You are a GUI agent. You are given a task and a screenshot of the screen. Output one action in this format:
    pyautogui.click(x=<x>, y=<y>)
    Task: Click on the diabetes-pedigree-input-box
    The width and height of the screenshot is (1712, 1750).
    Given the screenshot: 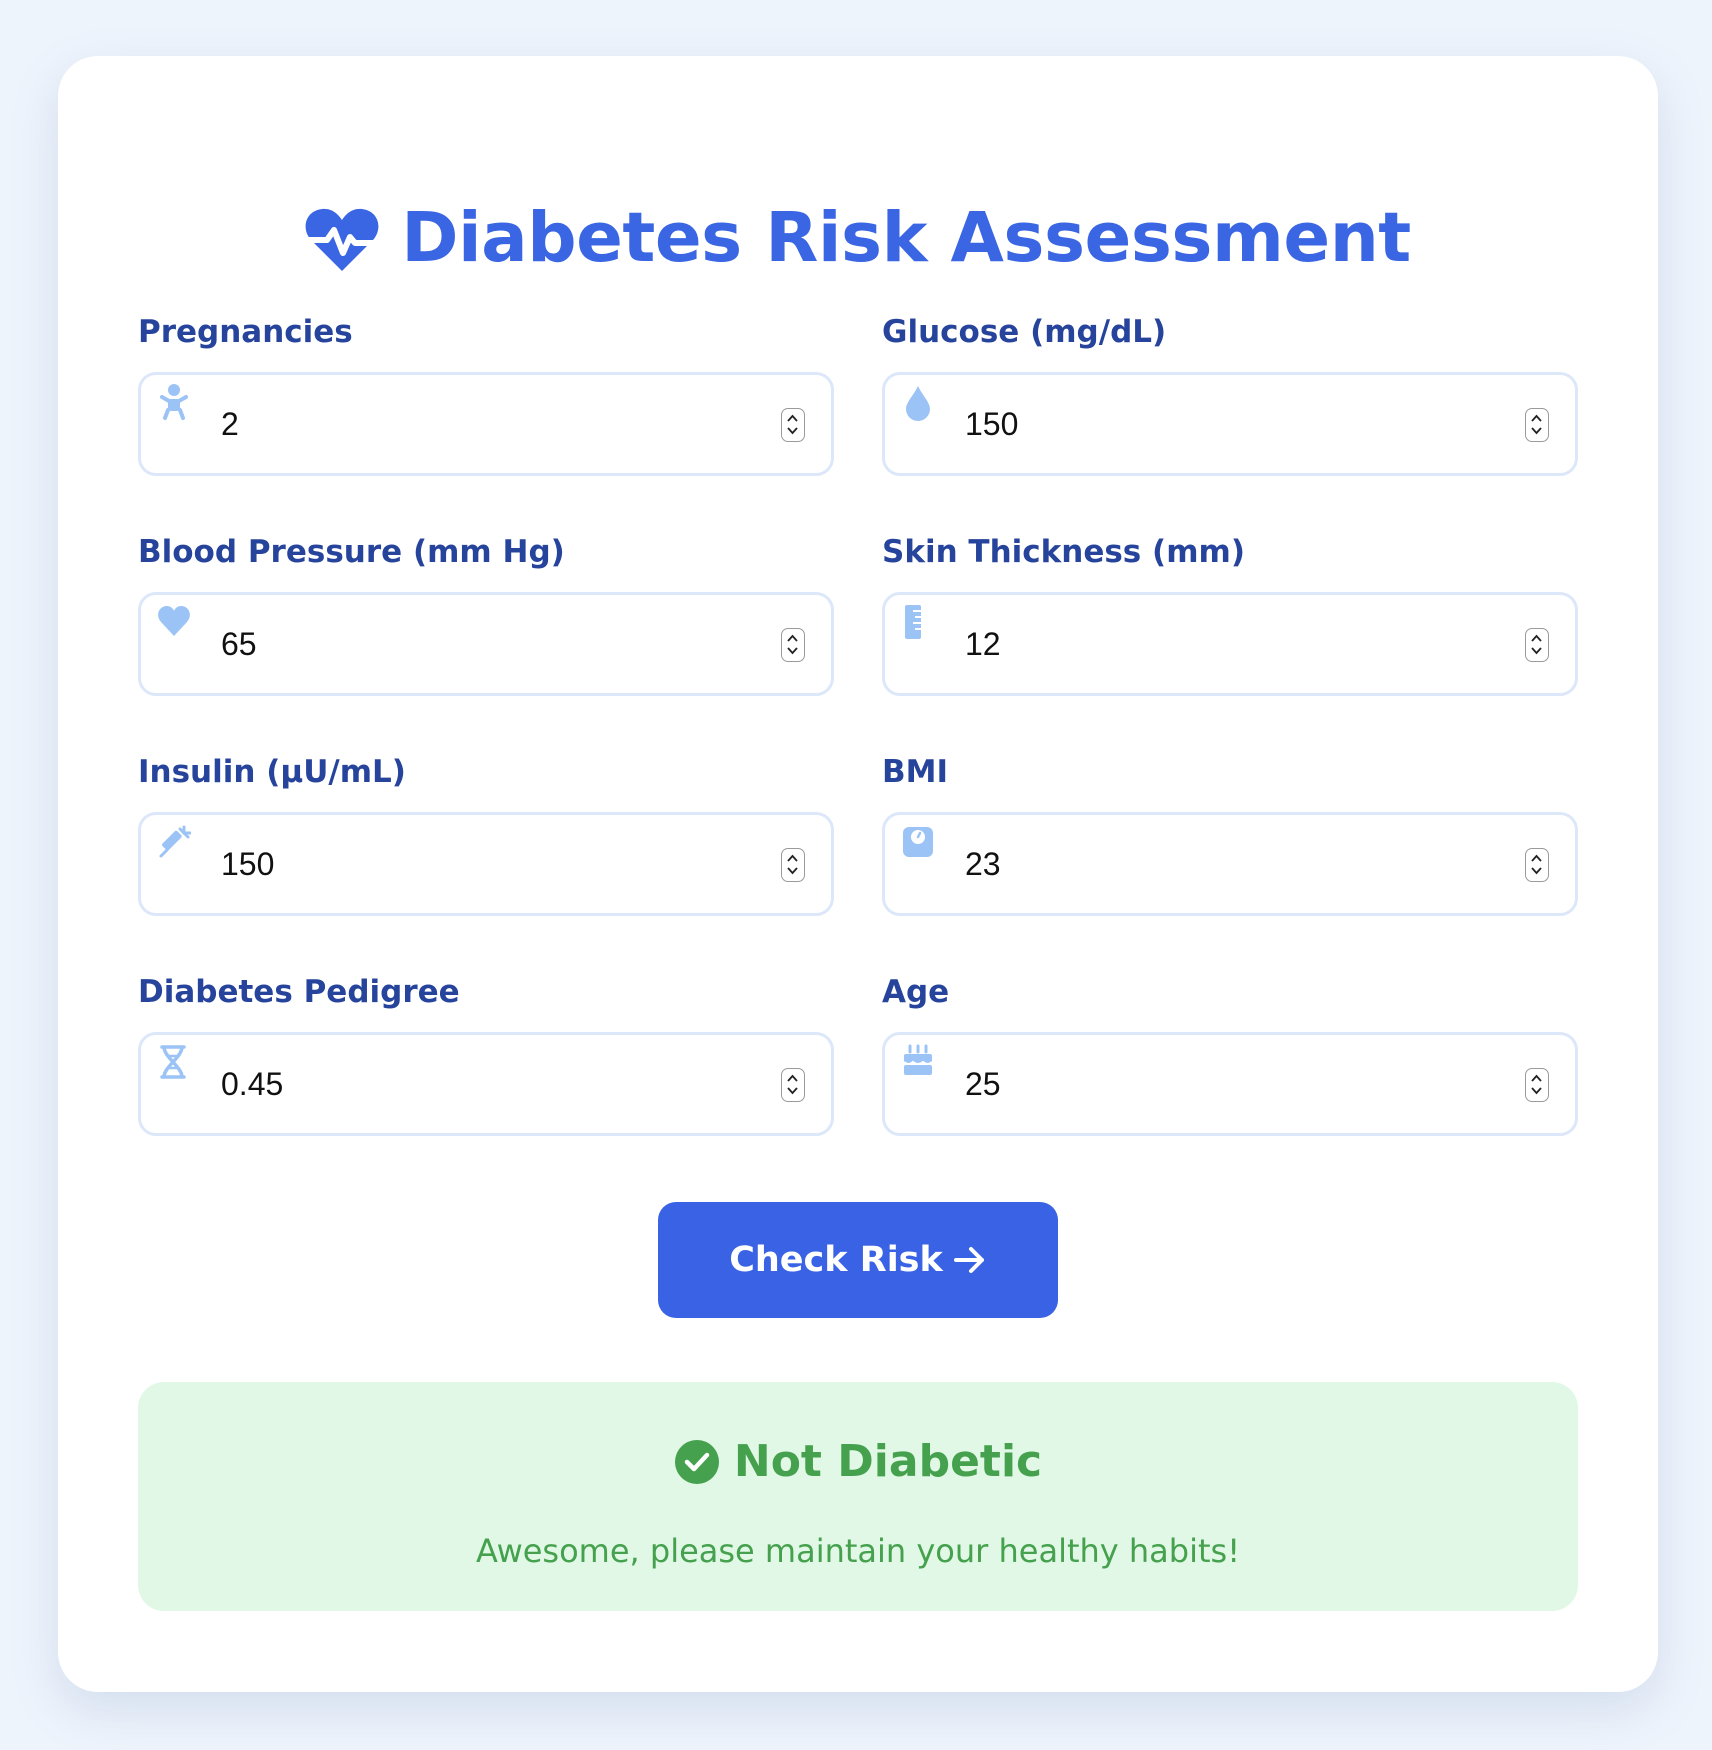 What is the action you would take?
    pyautogui.click(x=486, y=1084)
    